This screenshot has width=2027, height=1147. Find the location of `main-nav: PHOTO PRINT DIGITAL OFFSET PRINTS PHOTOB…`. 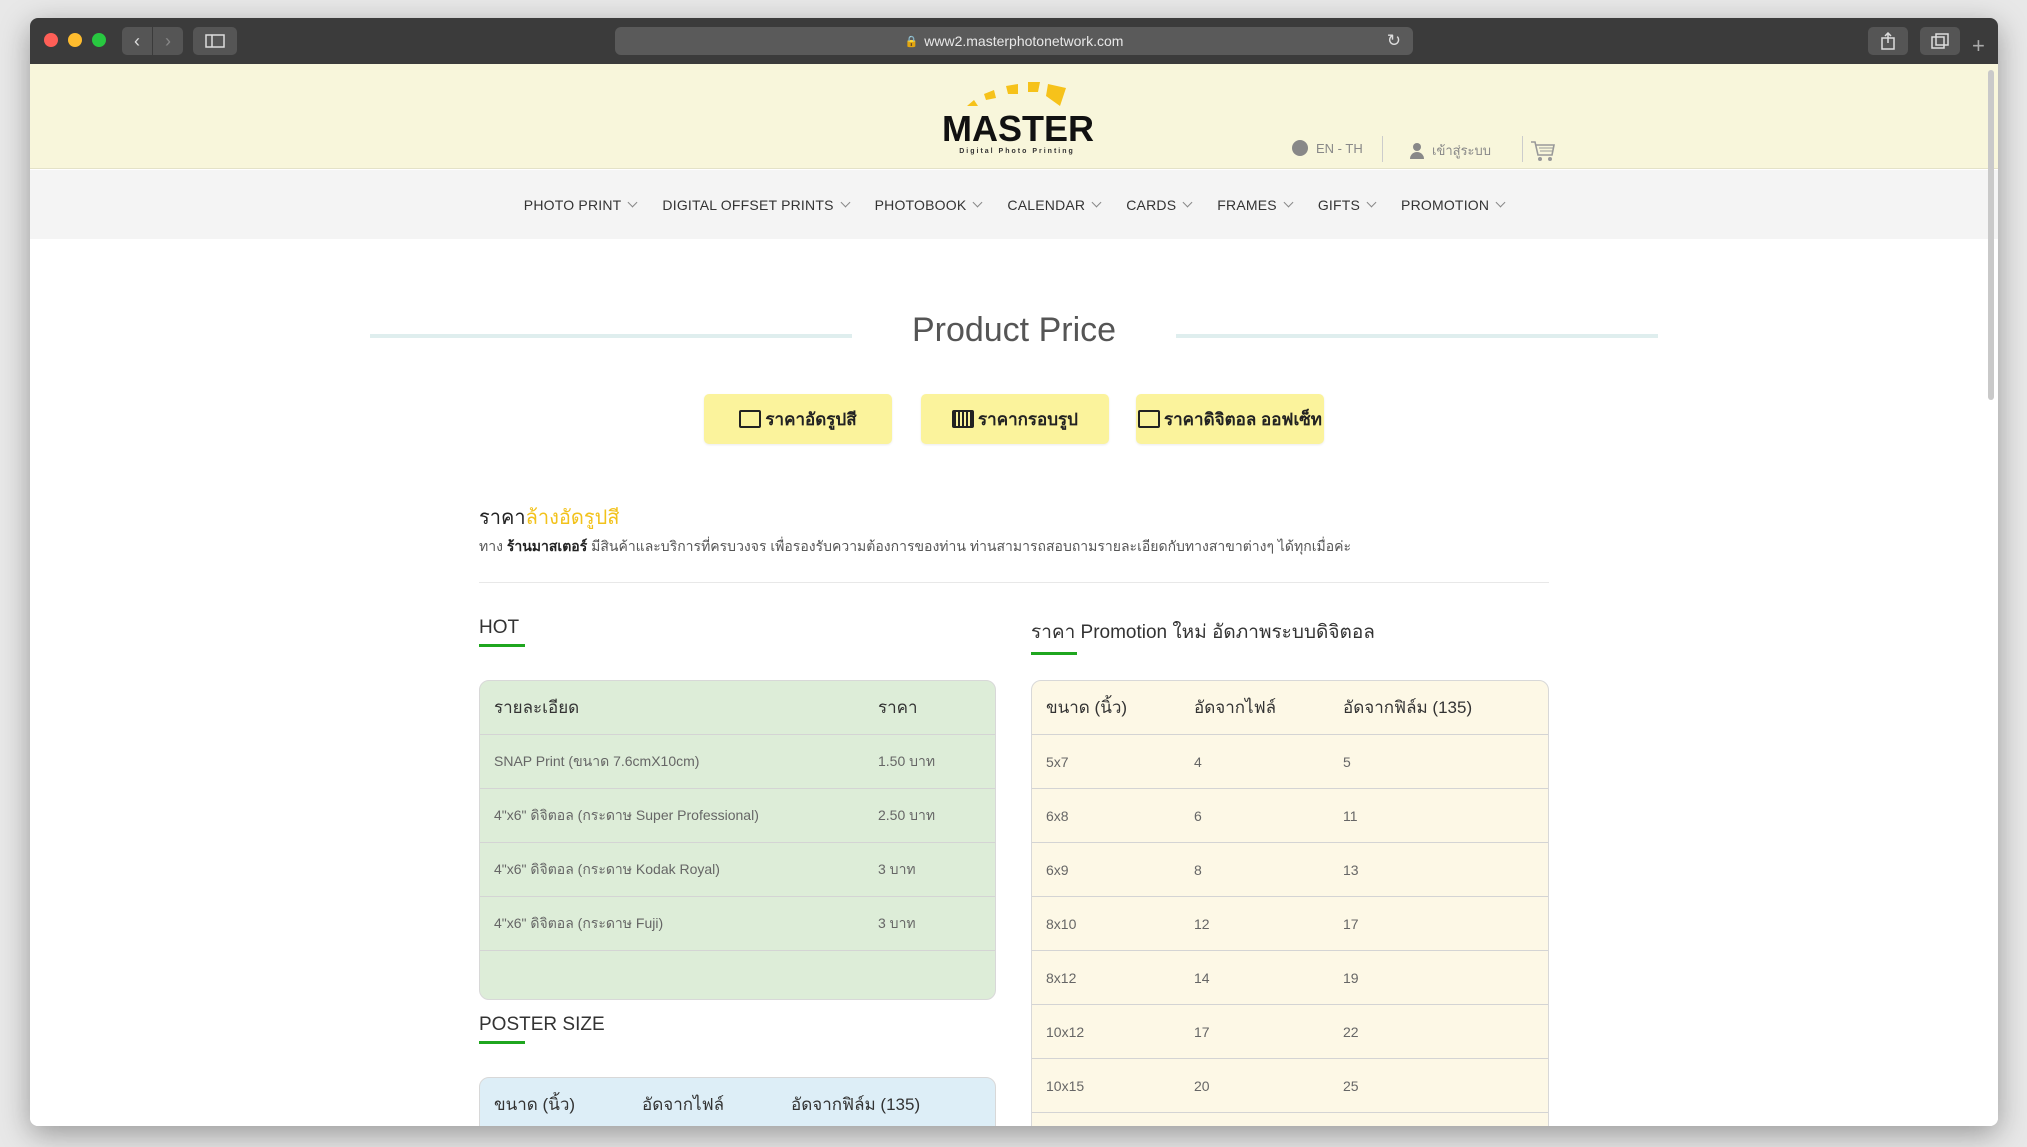

main-nav: PHOTO PRINT DIGITAL OFFSET PRINTS PHOTOB… is located at coordinates (1014, 204).